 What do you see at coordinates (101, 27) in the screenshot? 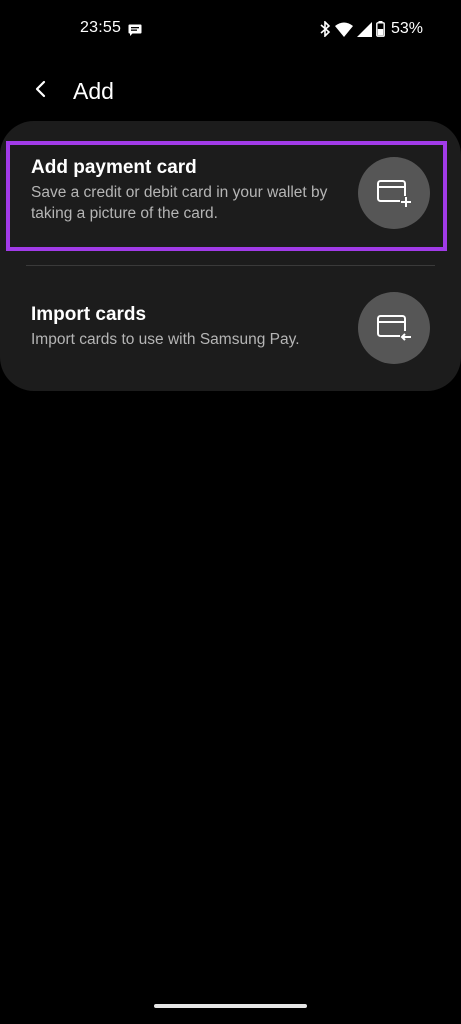
I see `status-time: 23:55` at bounding box center [101, 27].